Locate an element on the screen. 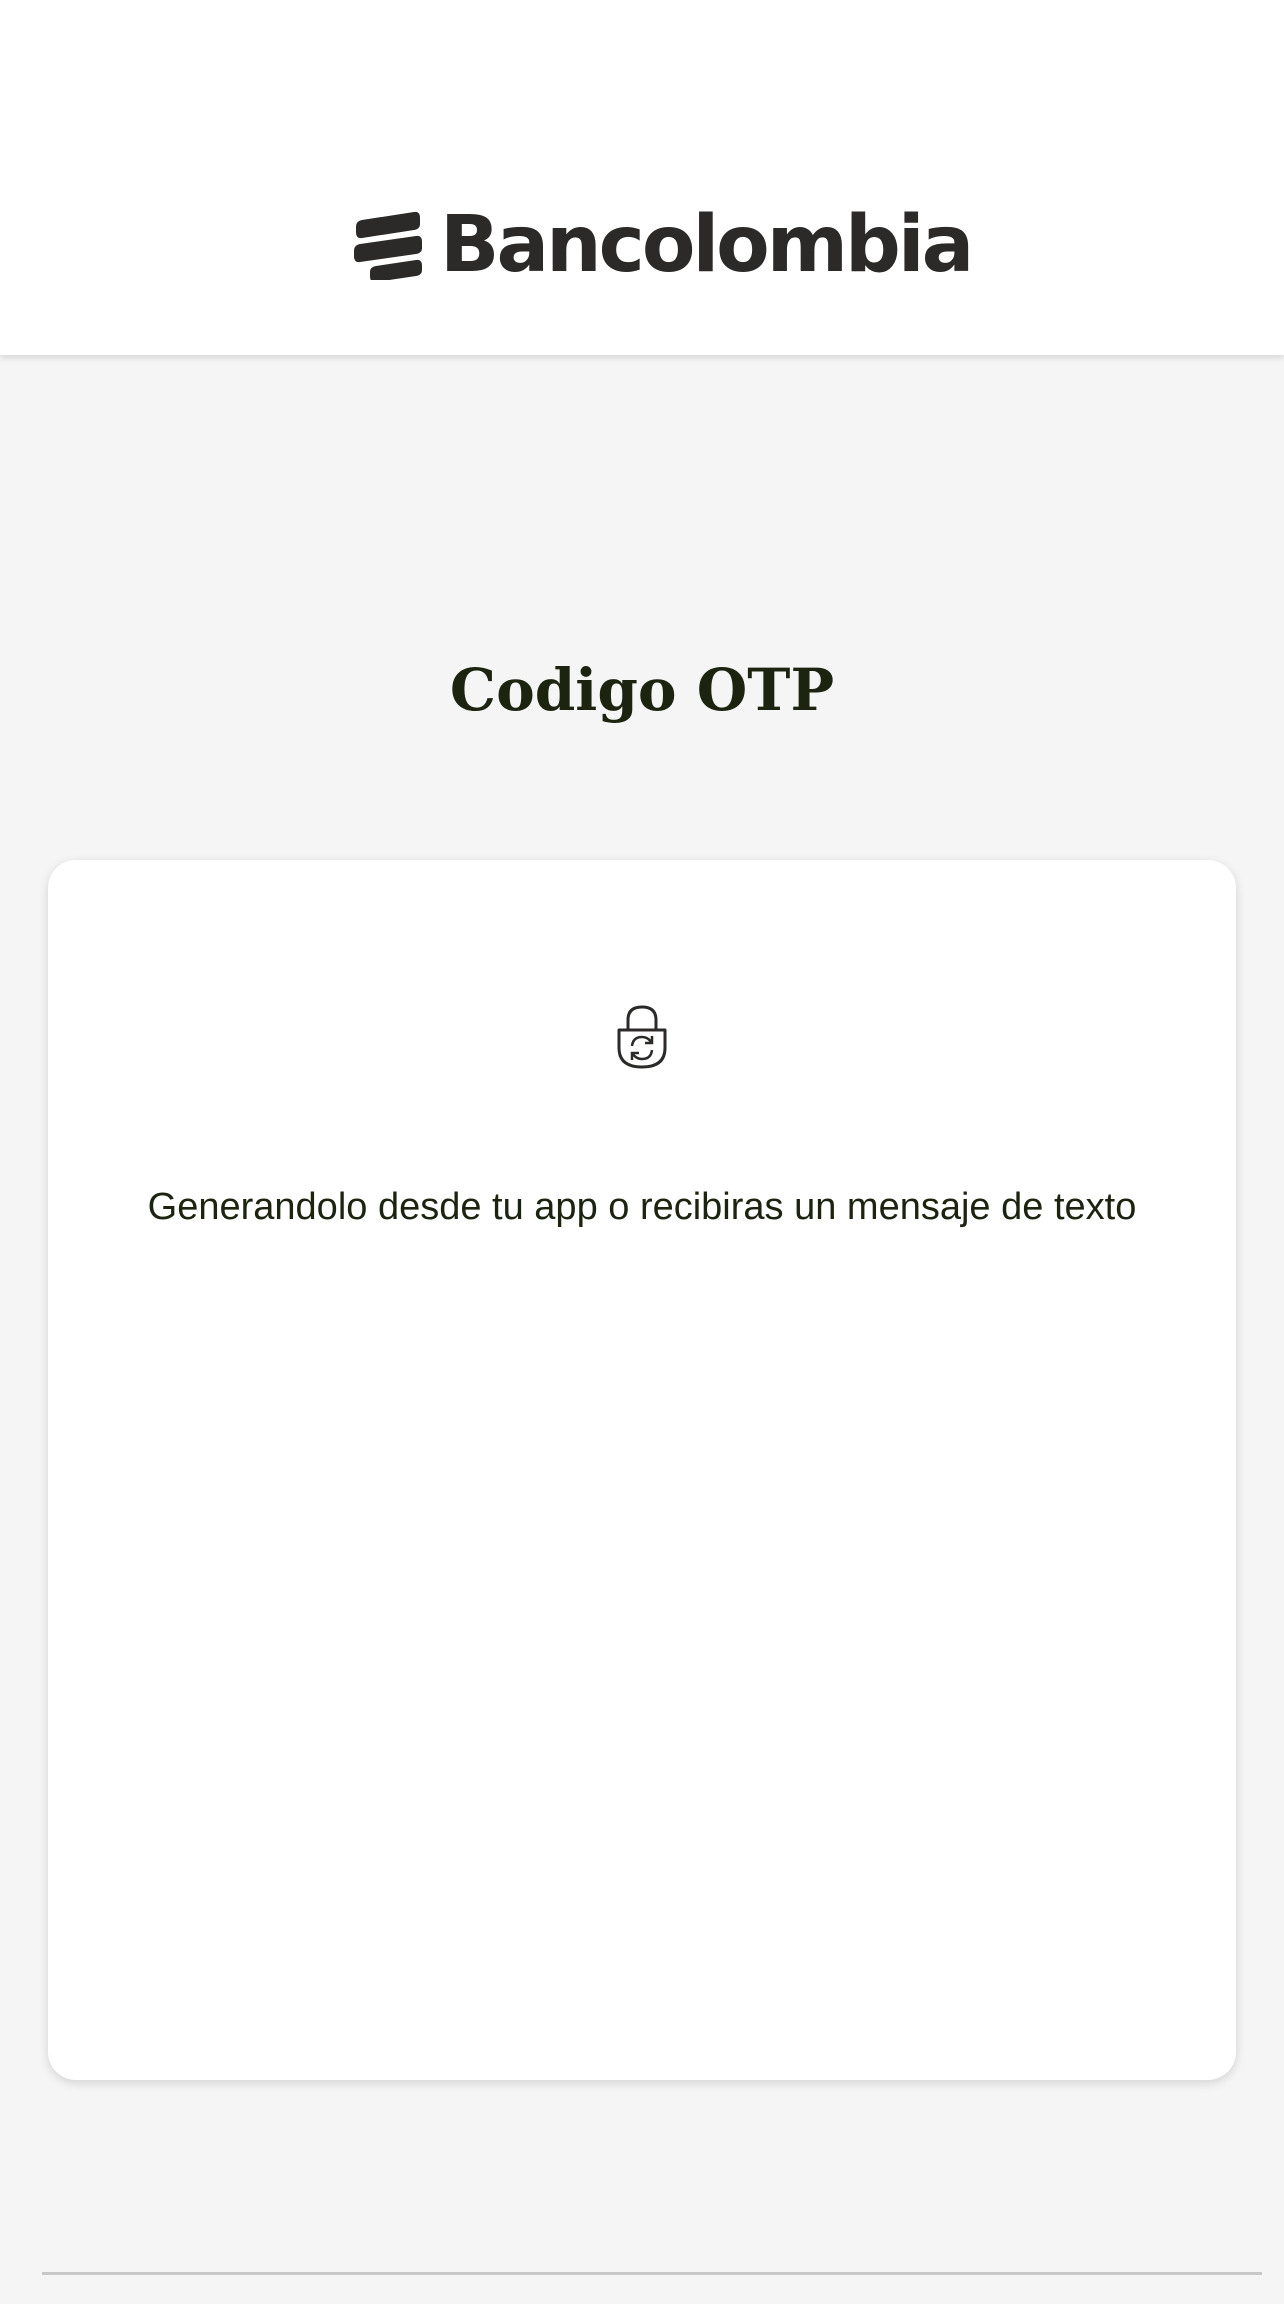 The width and height of the screenshot is (1284, 2304). lock-refresh-icon is located at coordinates (642, 1037).